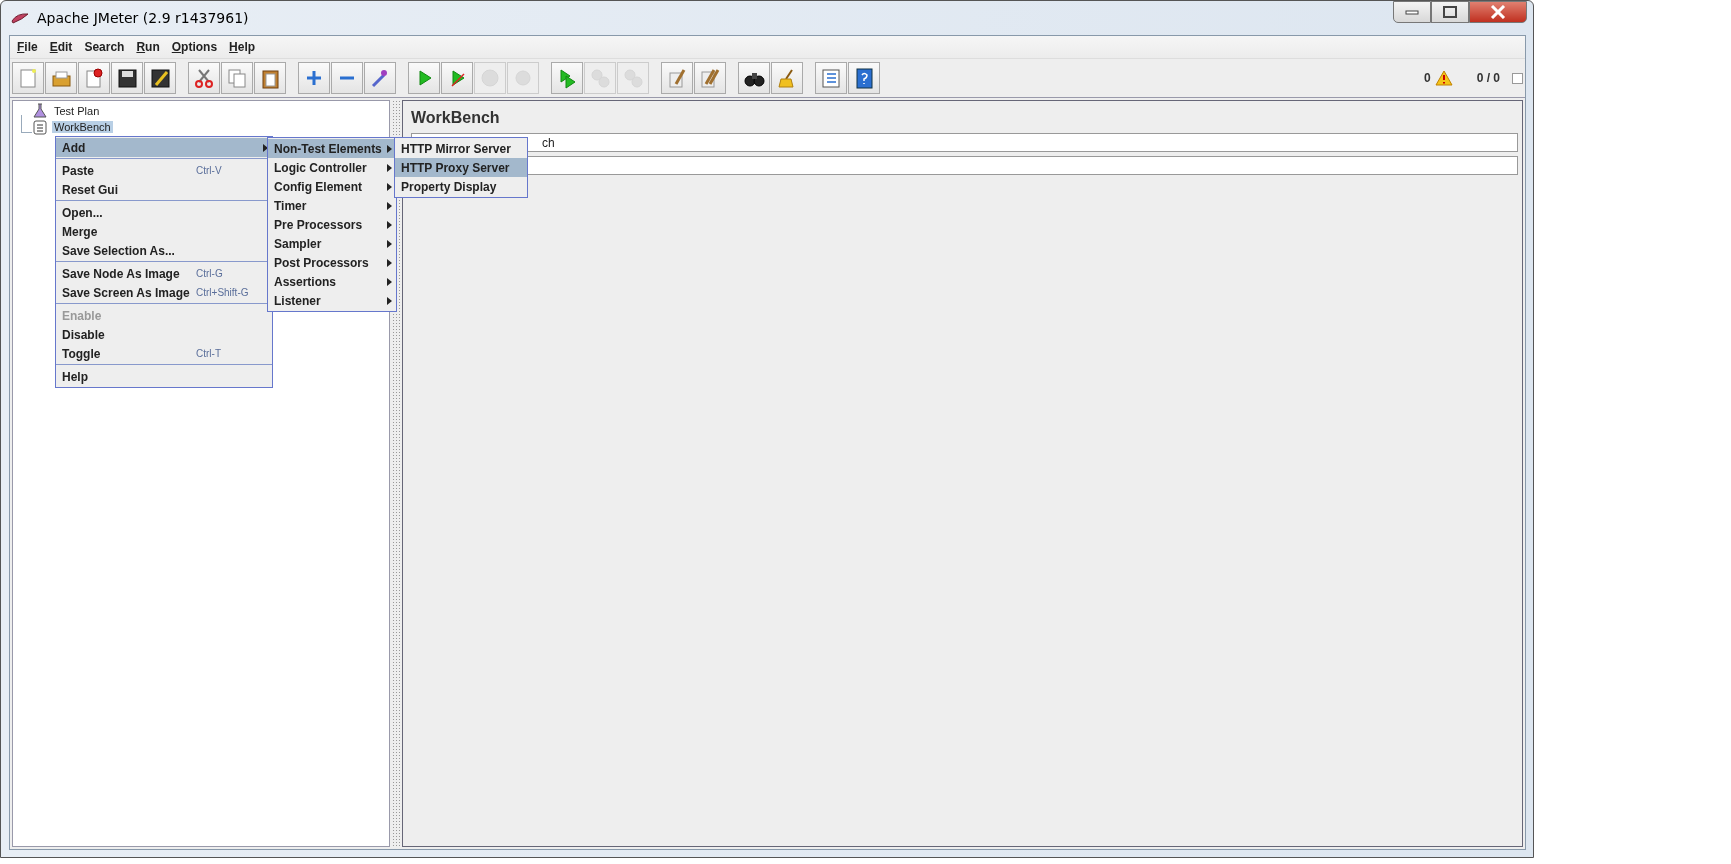  What do you see at coordinates (164, 353) in the screenshot?
I see `menu-item: Toggle Ctrl-T` at bounding box center [164, 353].